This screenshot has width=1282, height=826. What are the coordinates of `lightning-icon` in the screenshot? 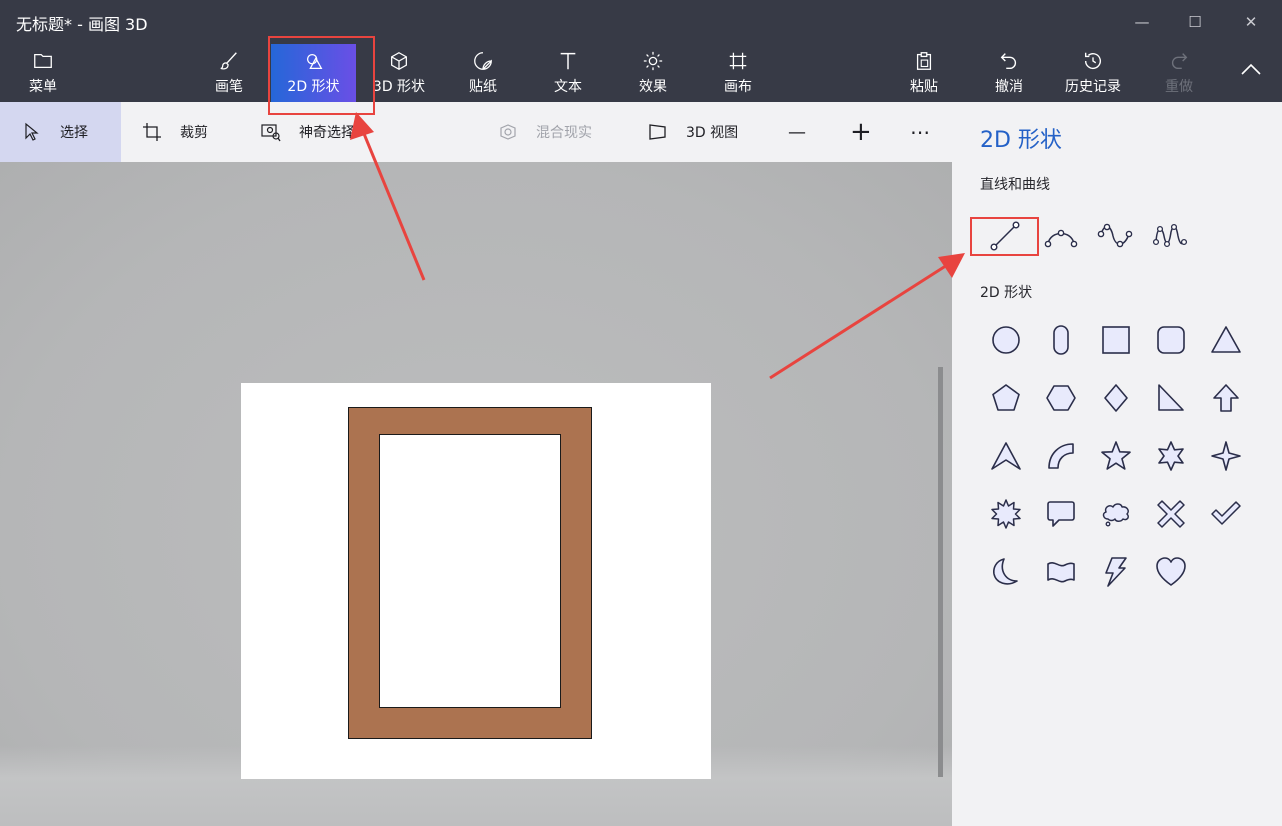 It's located at (1116, 572).